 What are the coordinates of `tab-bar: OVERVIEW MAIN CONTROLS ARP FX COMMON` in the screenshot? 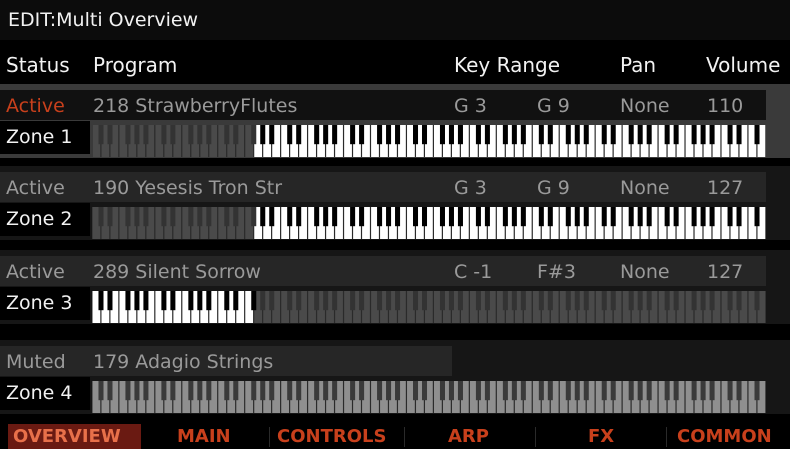 It's located at (395, 436).